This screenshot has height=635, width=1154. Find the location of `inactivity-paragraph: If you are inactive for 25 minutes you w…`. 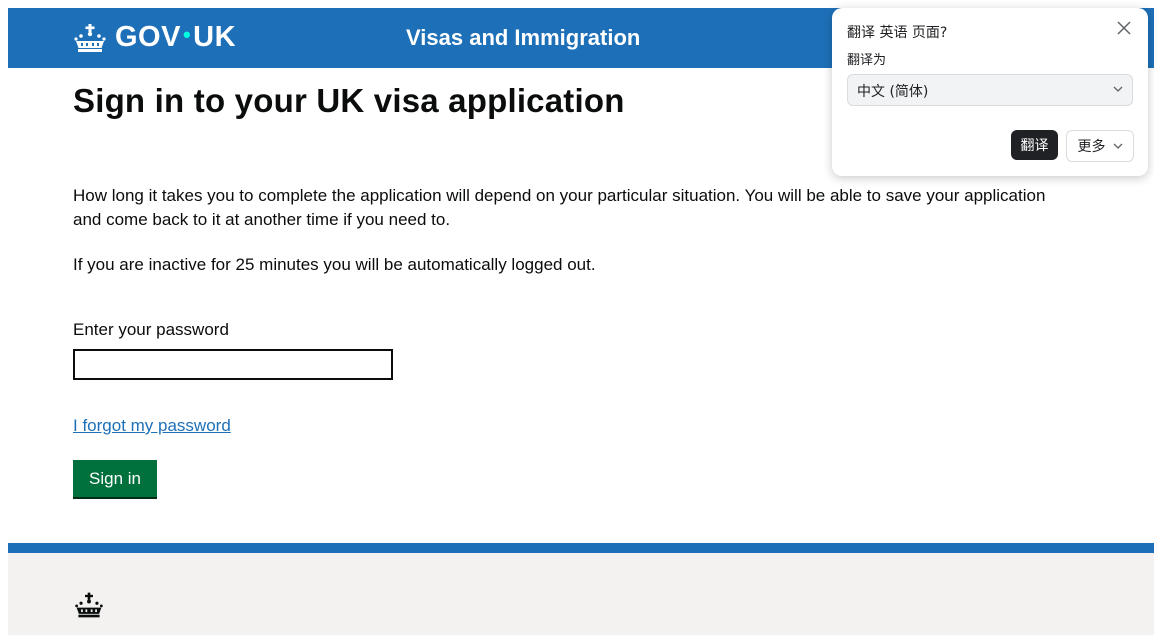

inactivity-paragraph: If you are inactive for 25 minutes you w… is located at coordinates (334, 264).